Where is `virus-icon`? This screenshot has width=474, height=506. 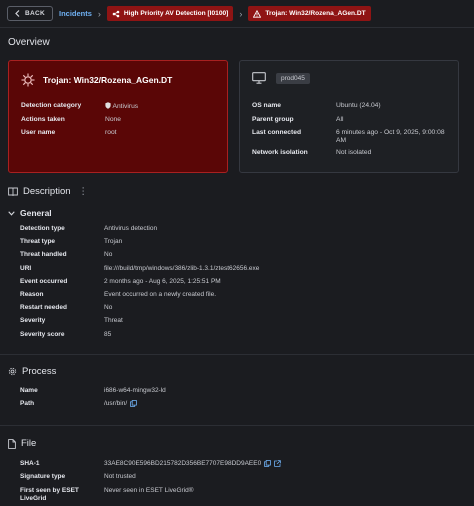 virus-icon is located at coordinates (28, 80).